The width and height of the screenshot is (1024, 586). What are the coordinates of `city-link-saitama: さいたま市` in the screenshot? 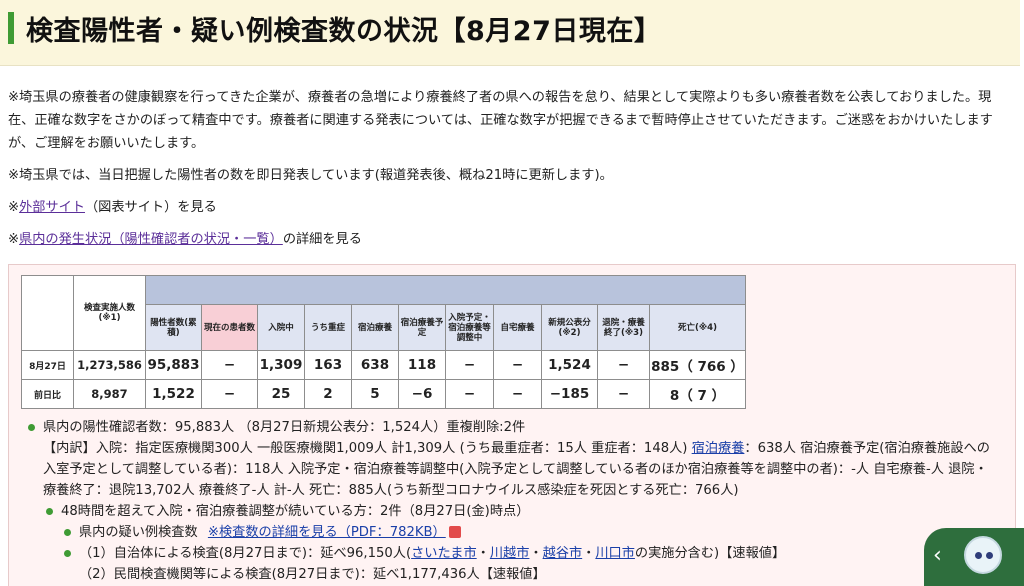 It's located at (444, 553).